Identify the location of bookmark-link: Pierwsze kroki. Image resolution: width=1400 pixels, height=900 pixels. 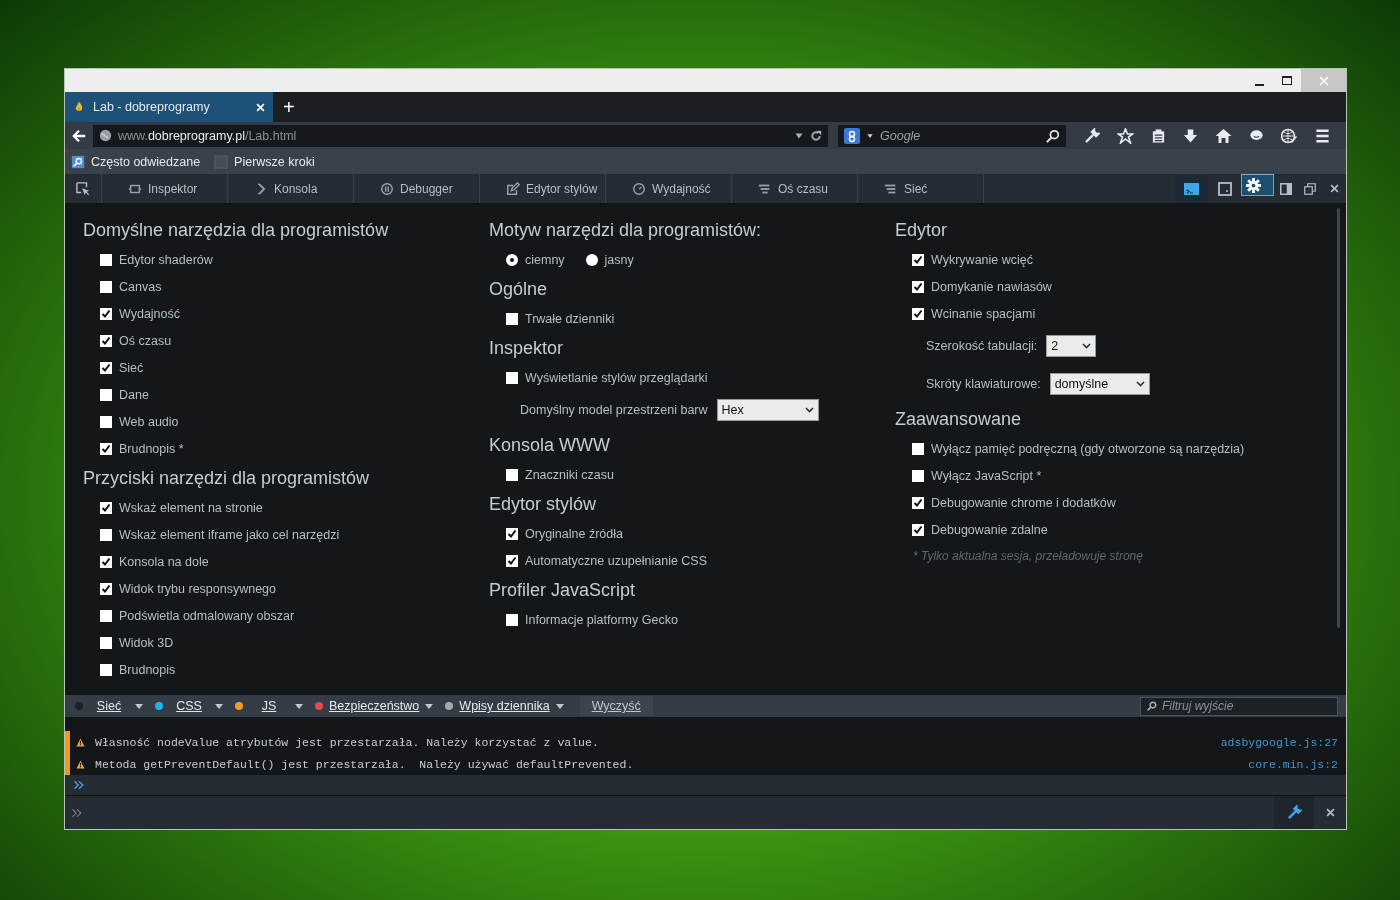
(274, 161).